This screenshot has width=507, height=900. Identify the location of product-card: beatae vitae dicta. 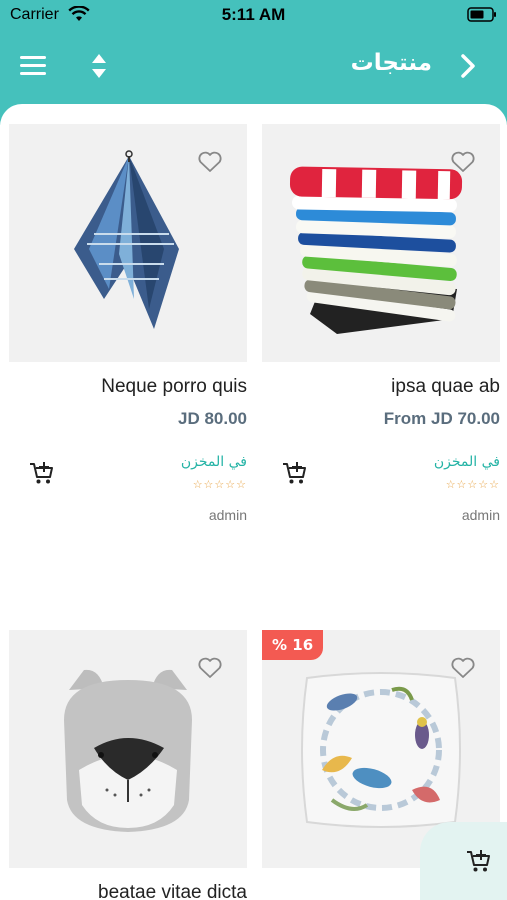
(128, 765).